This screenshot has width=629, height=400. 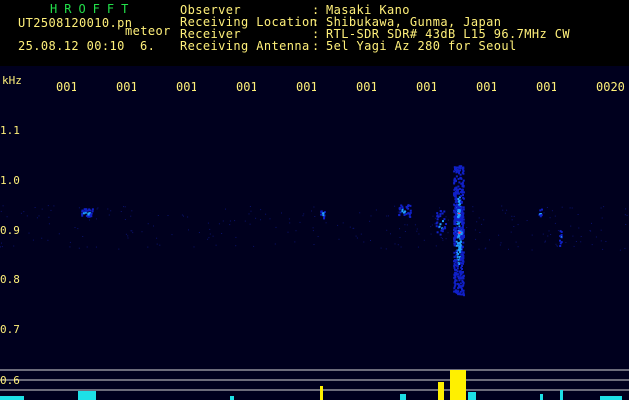 What do you see at coordinates (10, 180) in the screenshot?
I see `frequency-tick-label: 1.0` at bounding box center [10, 180].